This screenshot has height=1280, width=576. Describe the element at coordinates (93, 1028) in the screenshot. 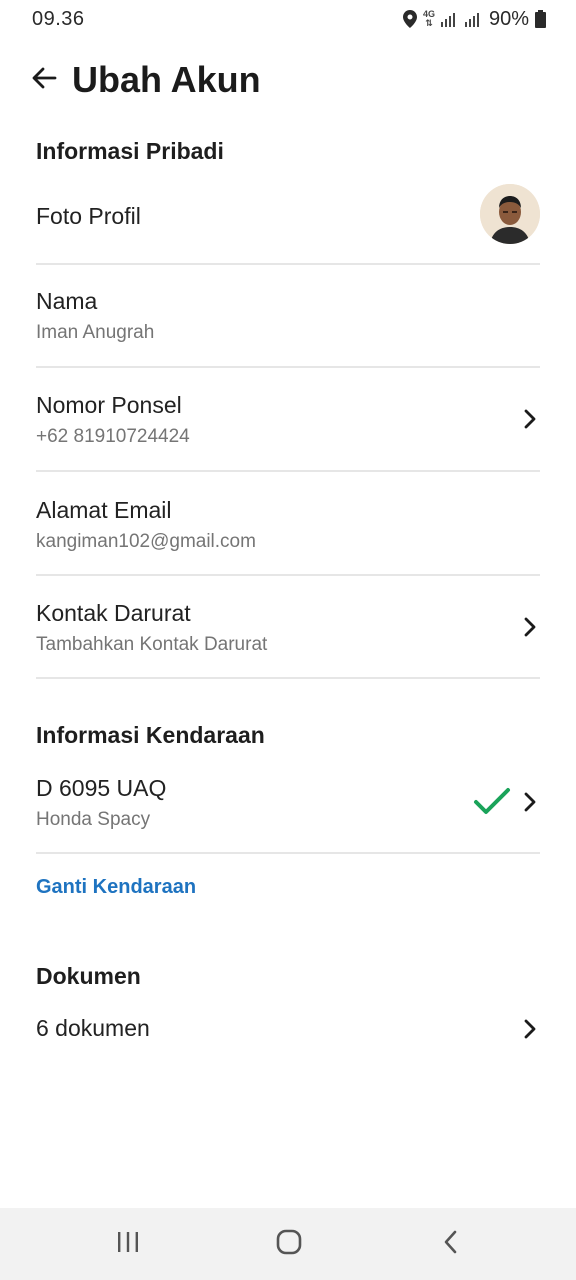

I see `documents-count: 6 dokumen` at that location.